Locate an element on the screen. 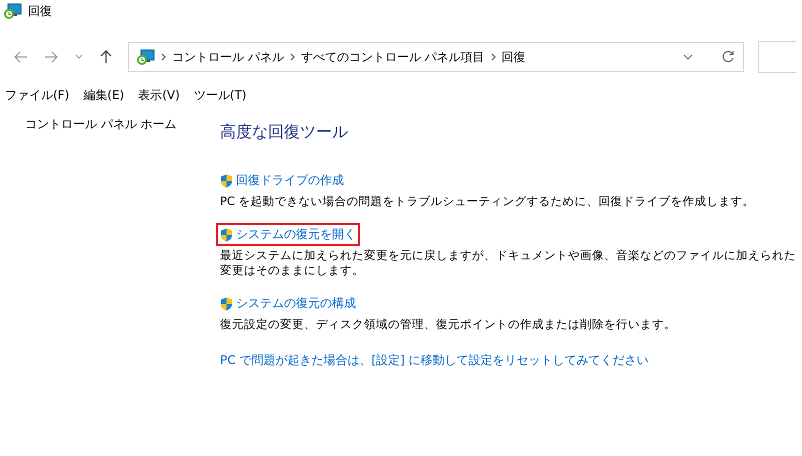 Image resolution: width=802 pixels, height=456 pixels. breadcrumb: コントロール パネル is located at coordinates (228, 57).